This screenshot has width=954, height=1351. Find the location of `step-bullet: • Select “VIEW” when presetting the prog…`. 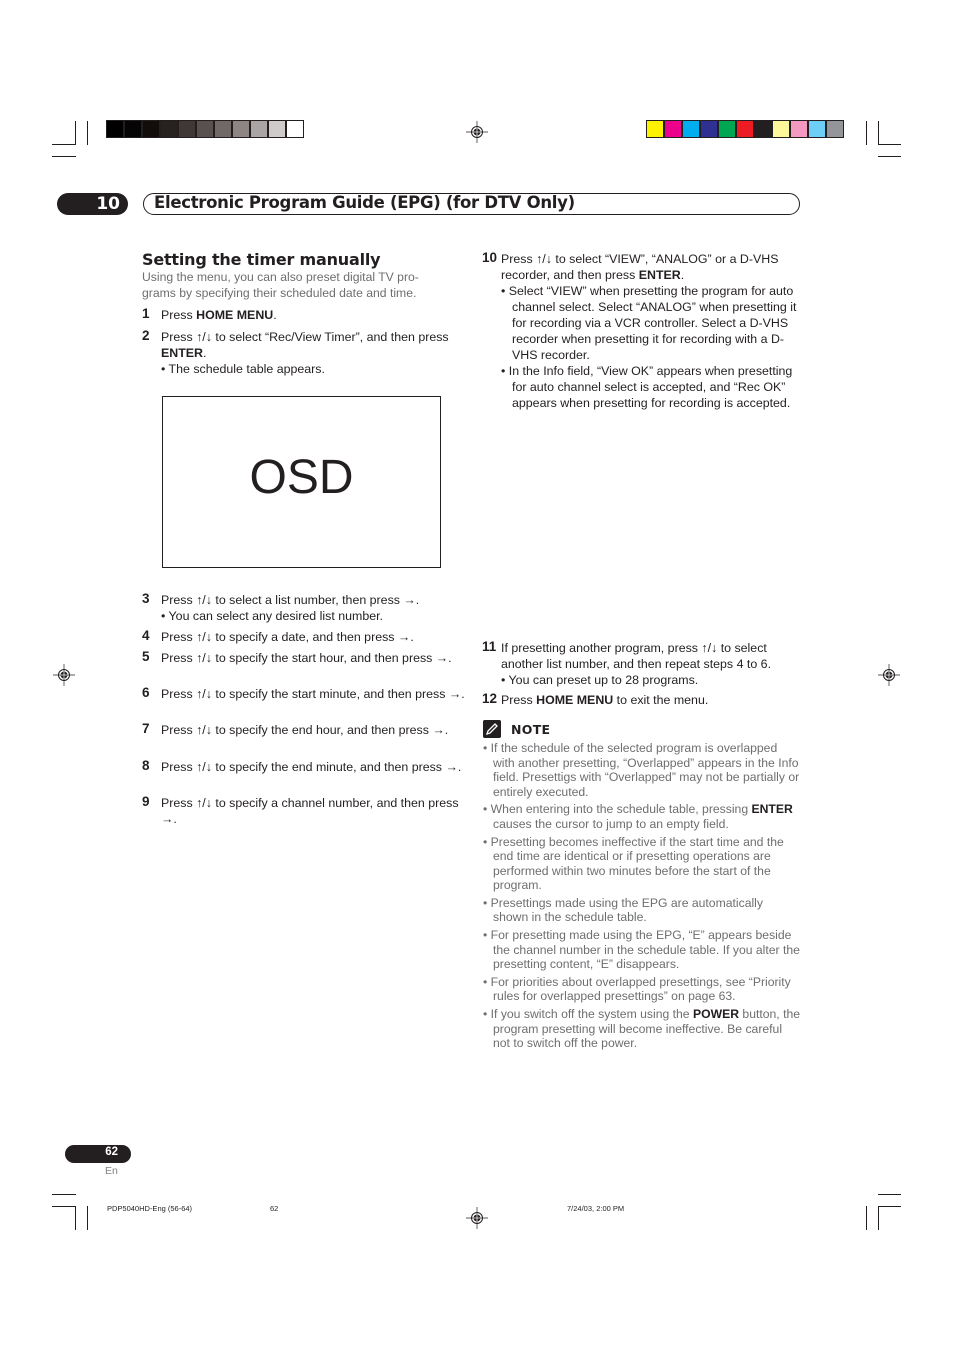

step-bullet: • Select “VIEW” when presetting the prog… is located at coordinates (649, 323).